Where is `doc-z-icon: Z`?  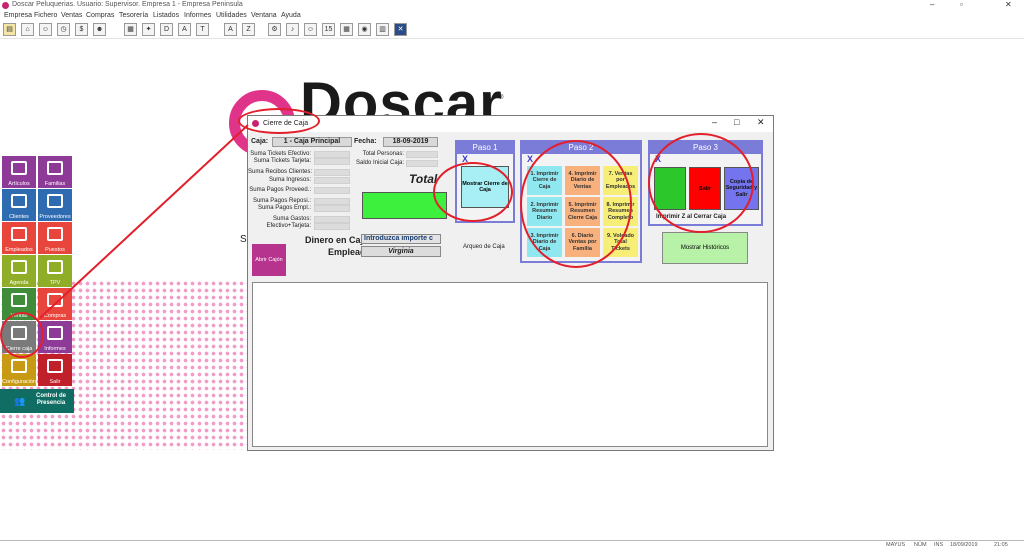
doc-z-icon: Z is located at coordinates (248, 29).